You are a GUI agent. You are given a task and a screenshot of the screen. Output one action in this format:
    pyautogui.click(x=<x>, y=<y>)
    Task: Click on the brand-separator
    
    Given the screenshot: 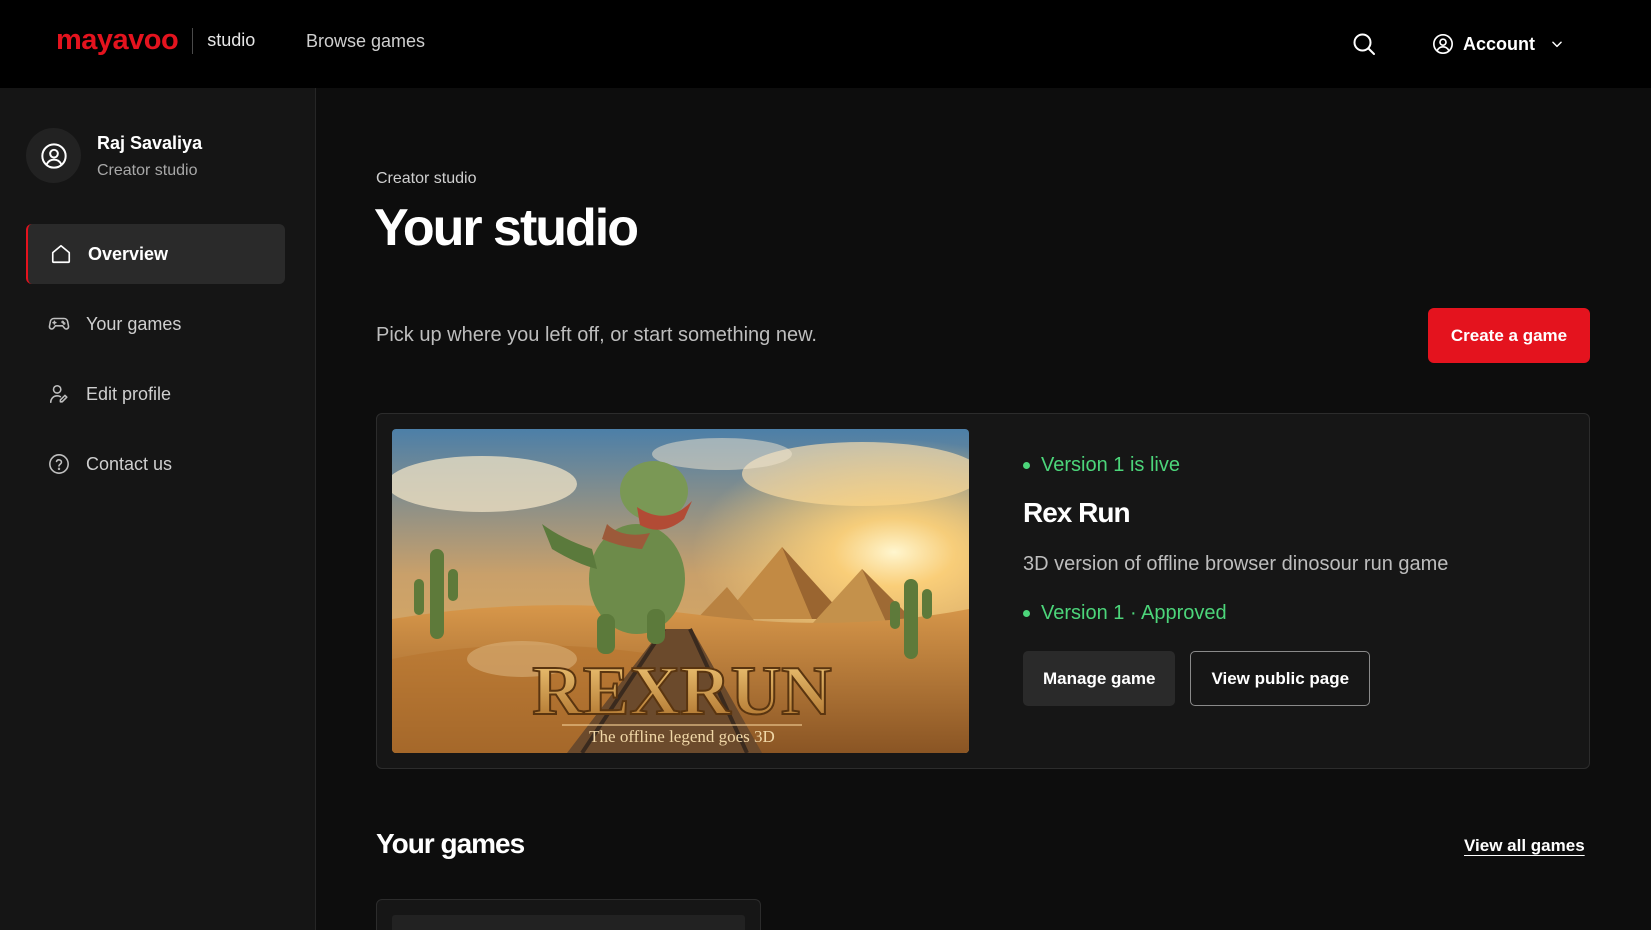 What is the action you would take?
    pyautogui.click(x=193, y=40)
    